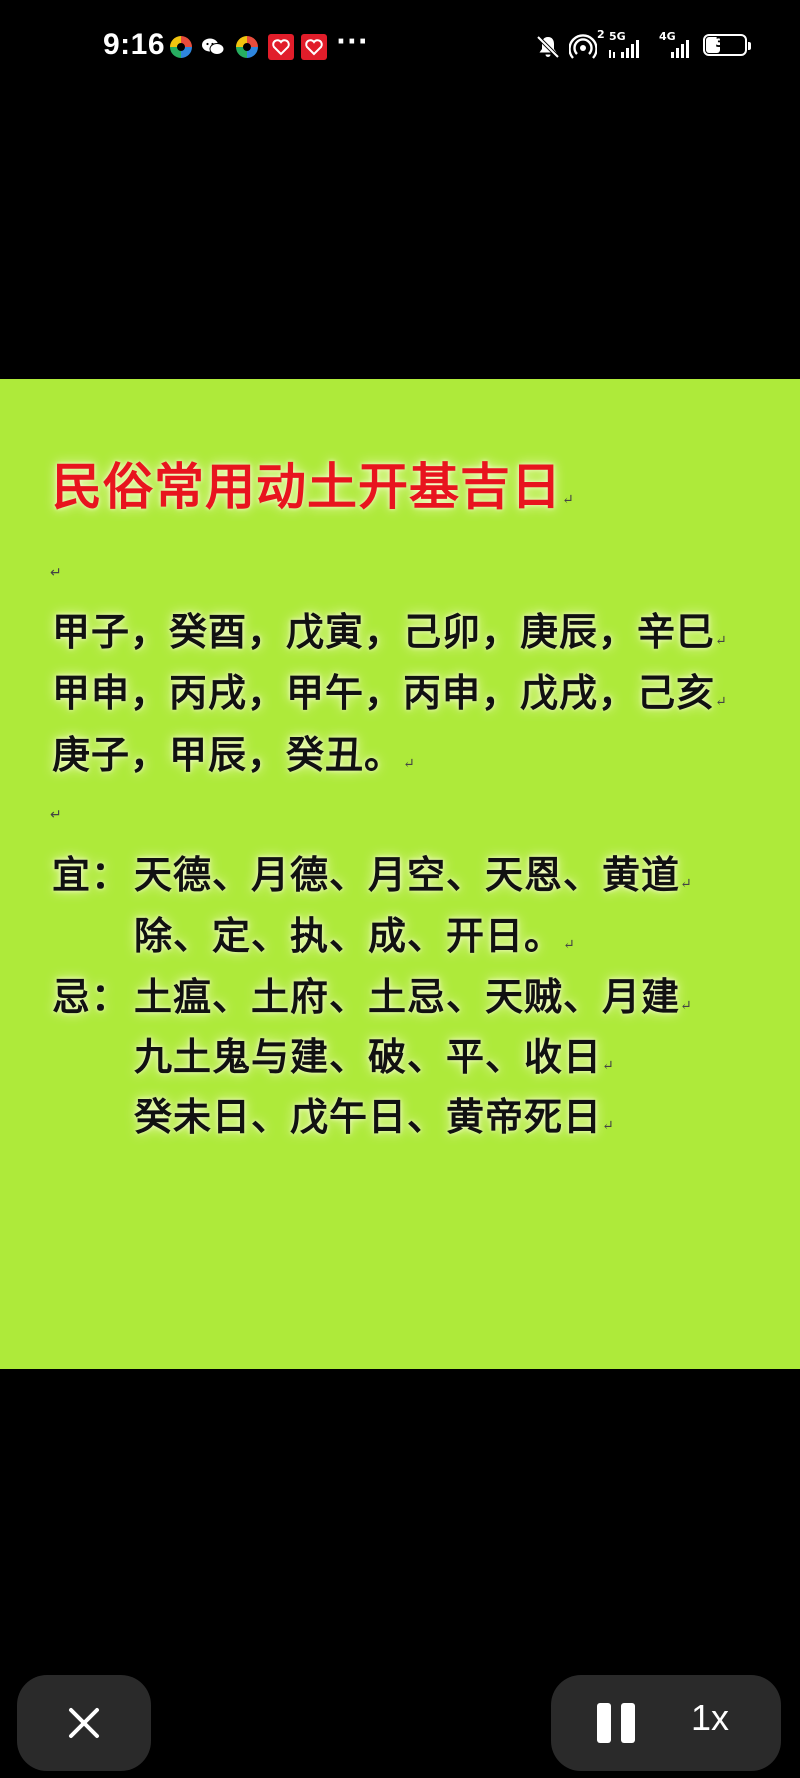 This screenshot has height=1778, width=800. I want to click on playback-speed-button: 1x, so click(710, 1718).